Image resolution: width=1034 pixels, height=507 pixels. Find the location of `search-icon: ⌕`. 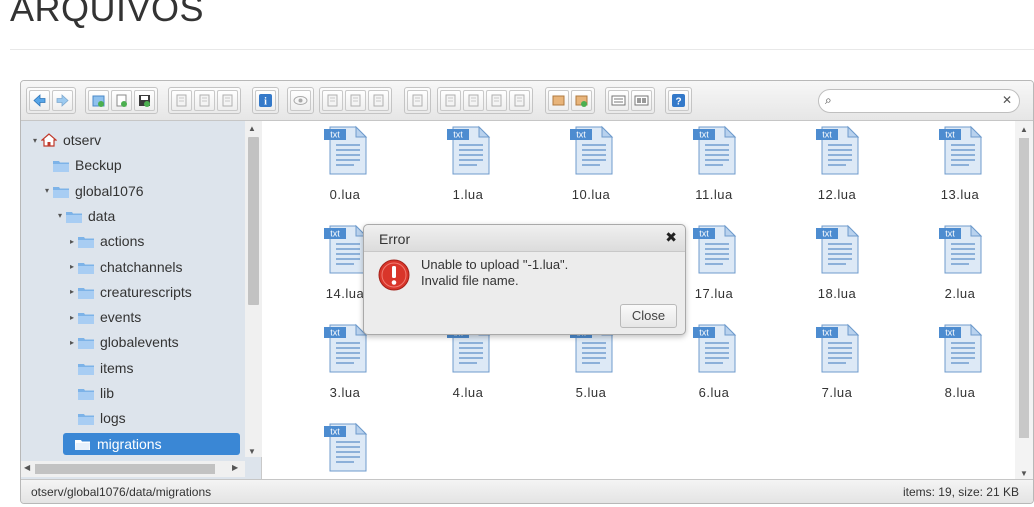

search-icon: ⌕ is located at coordinates (828, 100).